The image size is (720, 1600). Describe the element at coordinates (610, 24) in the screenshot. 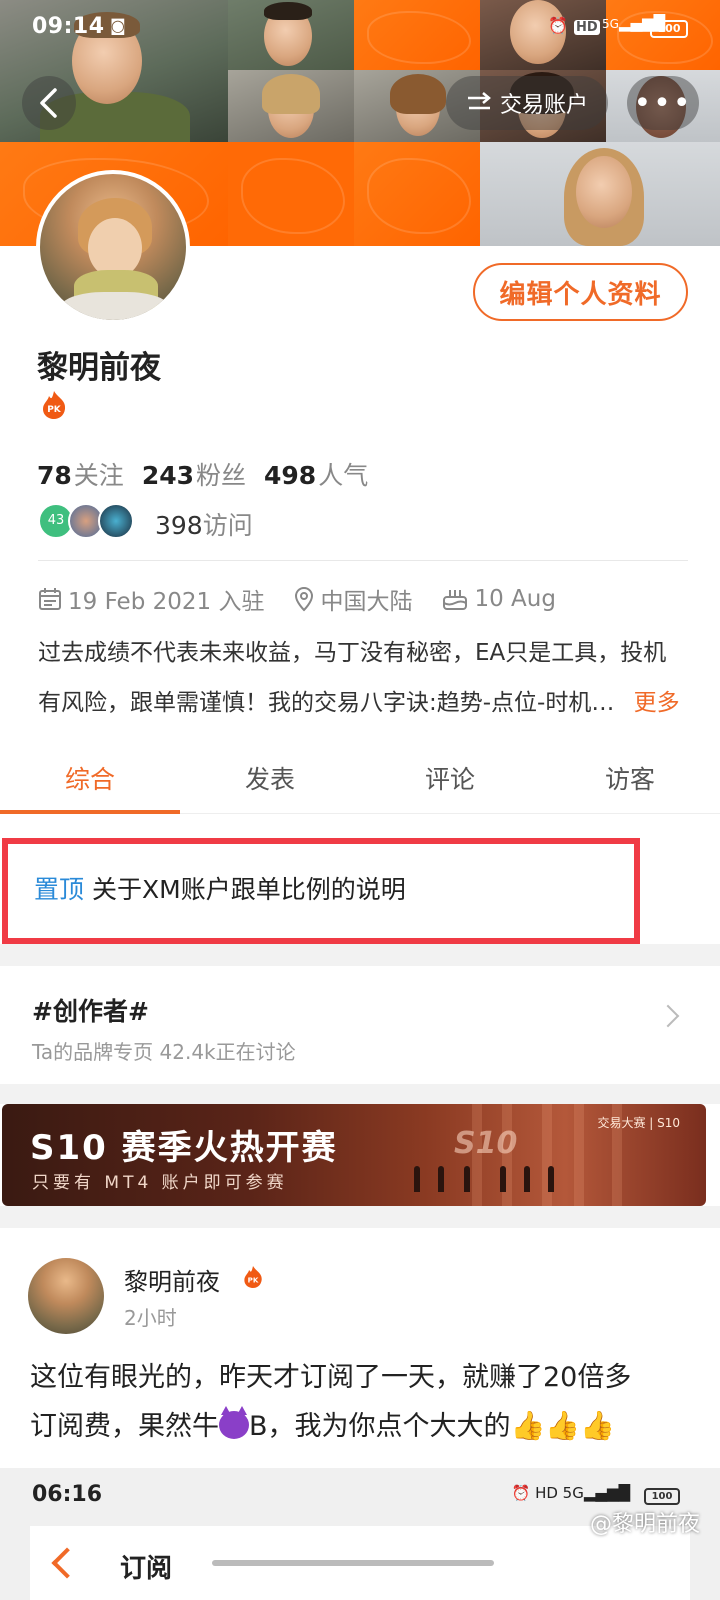

I see `network-type: 5G` at that location.